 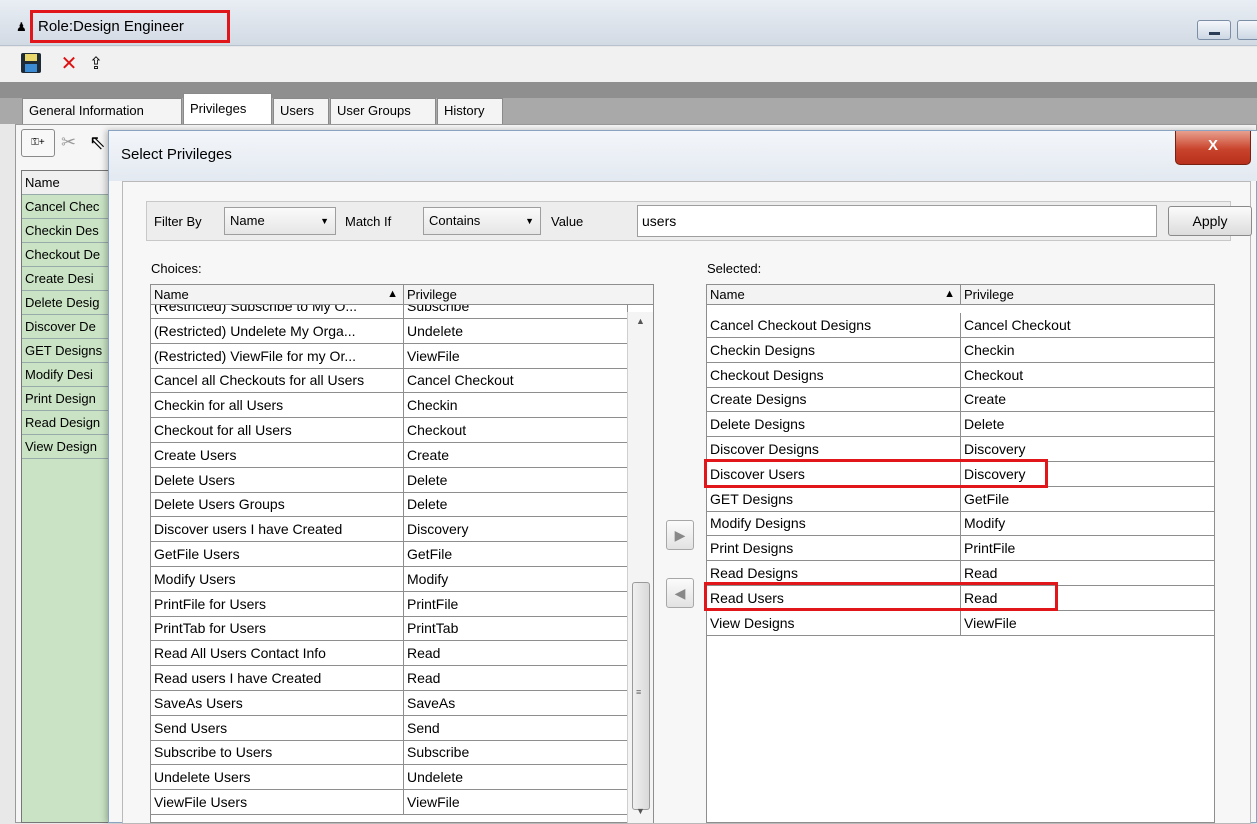 I want to click on name-cell: Subscribe to Users, so click(x=277, y=753).